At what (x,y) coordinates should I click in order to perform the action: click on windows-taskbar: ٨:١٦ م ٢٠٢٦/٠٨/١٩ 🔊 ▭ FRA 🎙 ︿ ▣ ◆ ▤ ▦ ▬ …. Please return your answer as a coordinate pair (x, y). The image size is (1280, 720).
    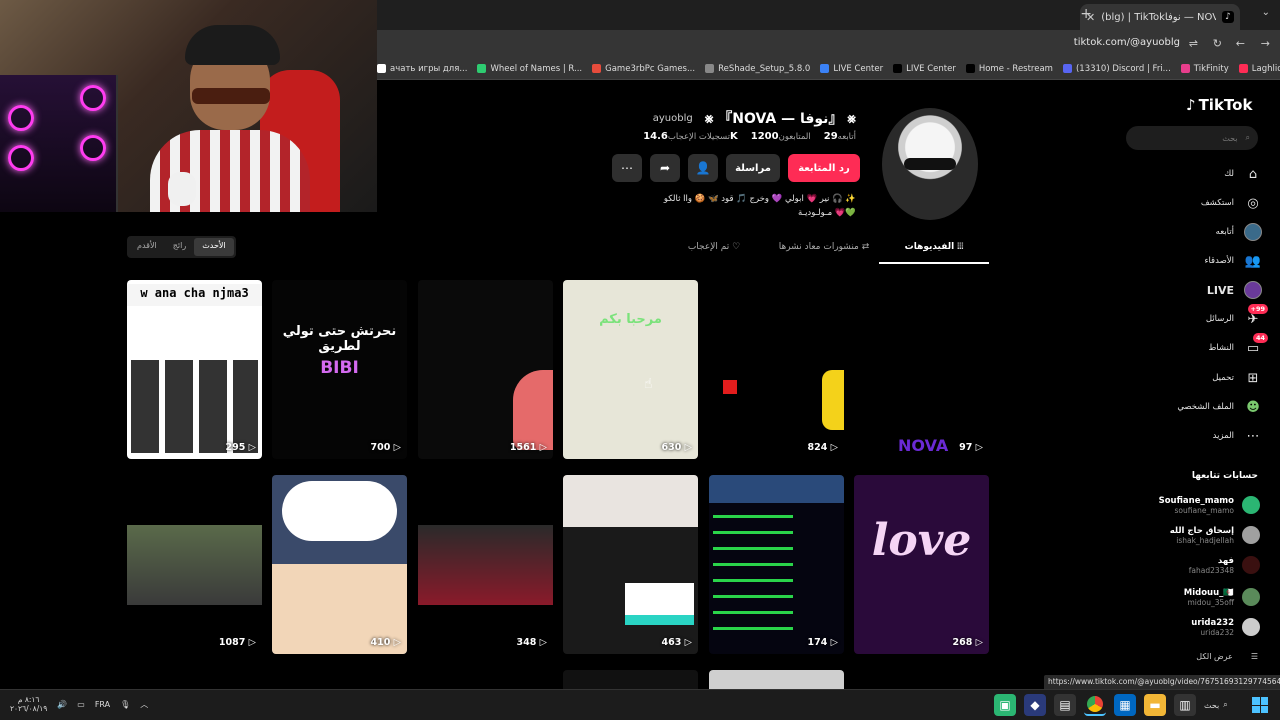
    Looking at the image, I should click on (640, 704).